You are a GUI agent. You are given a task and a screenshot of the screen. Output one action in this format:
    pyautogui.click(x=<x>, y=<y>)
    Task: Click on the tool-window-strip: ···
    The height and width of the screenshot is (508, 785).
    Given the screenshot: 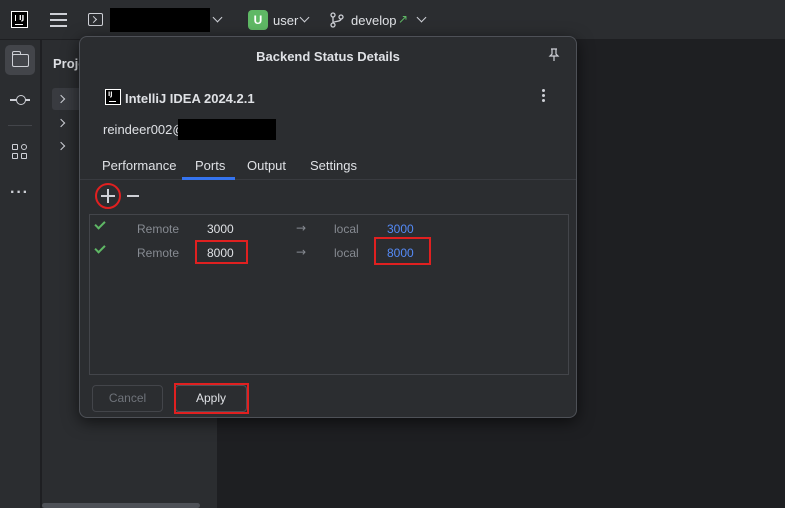 What is the action you would take?
    pyautogui.click(x=20, y=274)
    